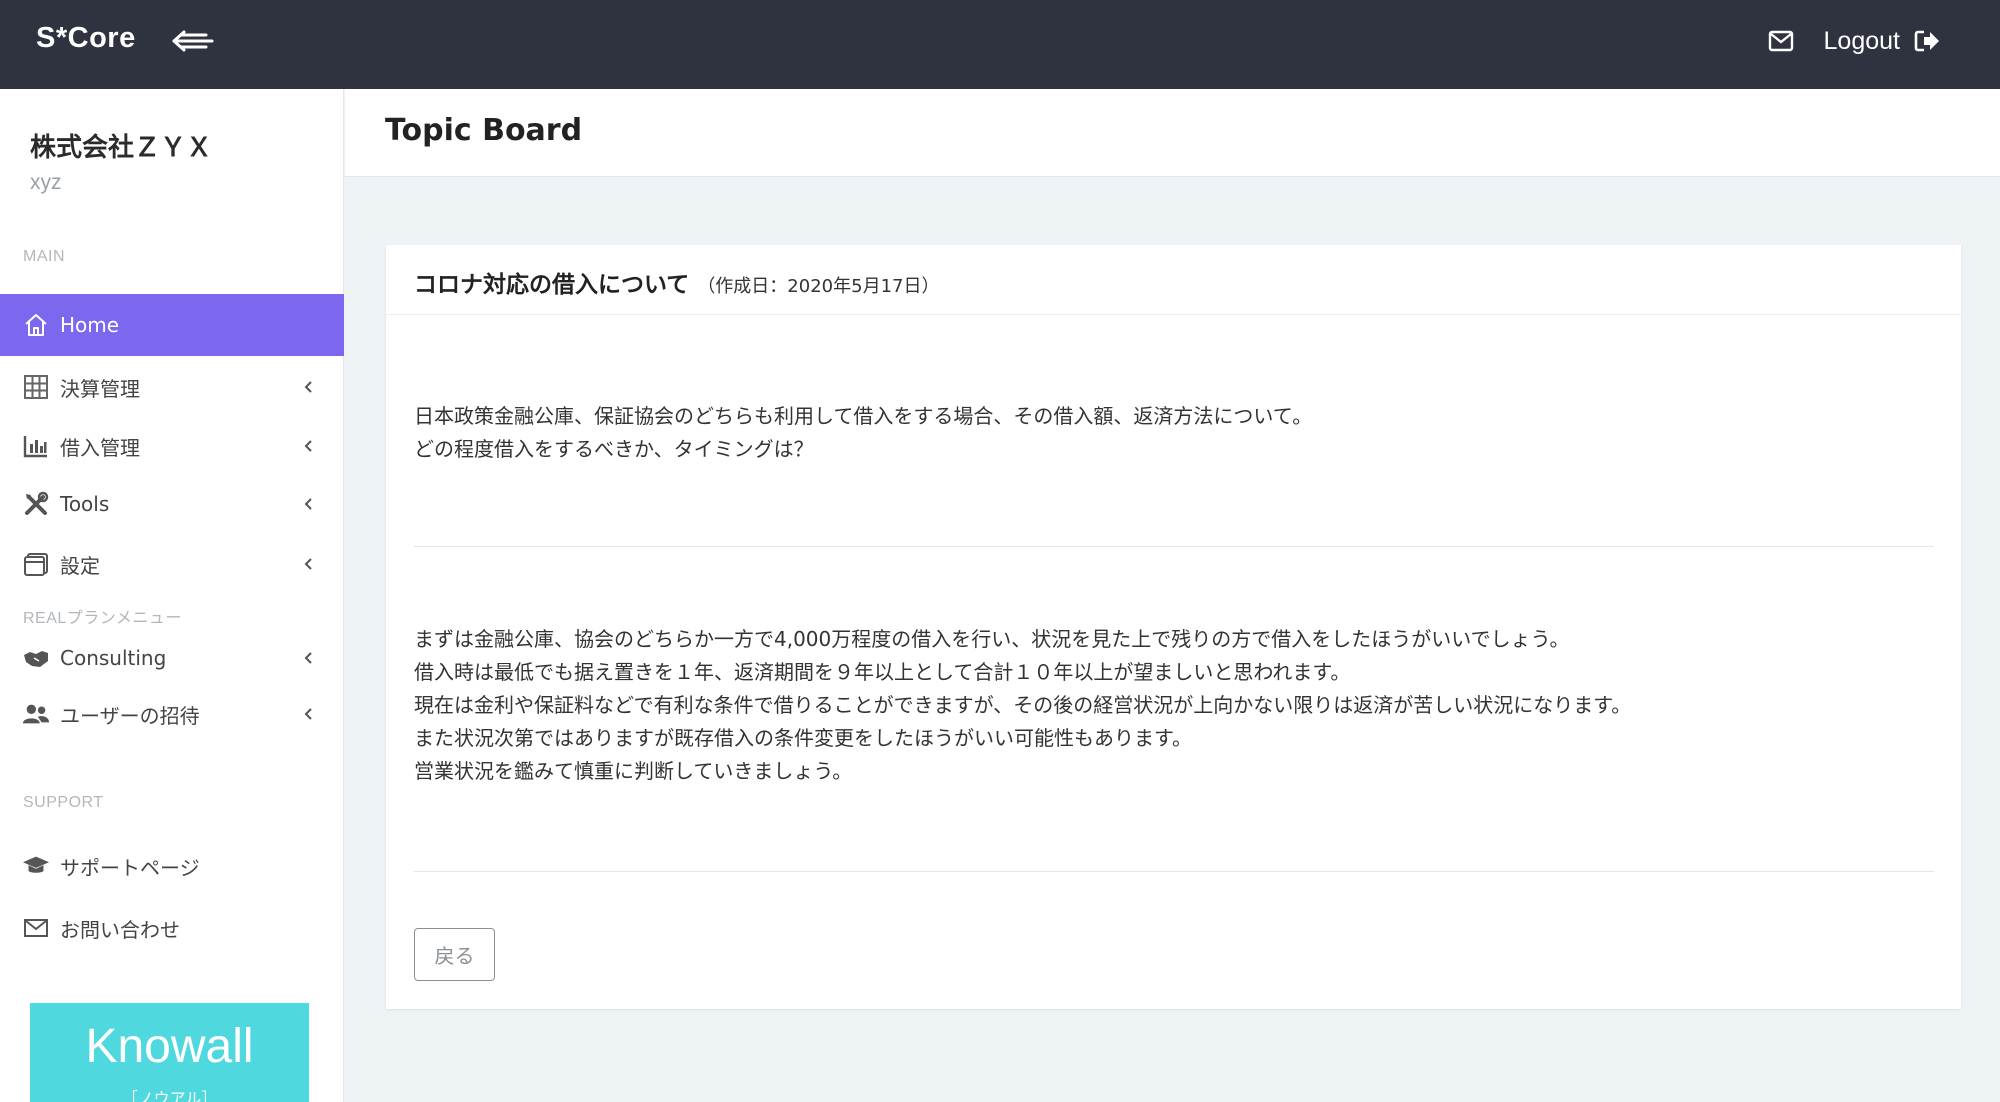 The width and height of the screenshot is (2000, 1102). What do you see at coordinates (121, 148) in the screenshot?
I see `company-name: 株式会社ＺＹＸ` at bounding box center [121, 148].